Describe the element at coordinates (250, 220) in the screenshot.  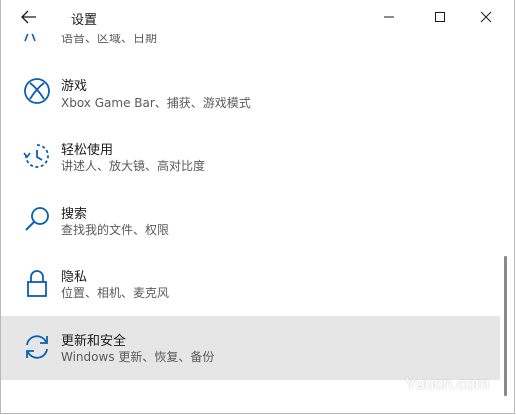
I see `list-item-search: 搜索 查找我的文件、权限` at that location.